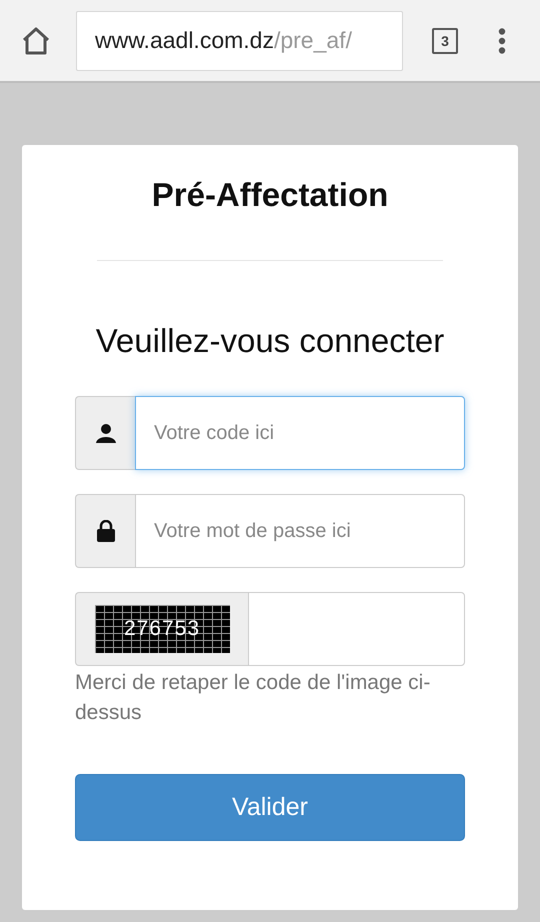  What do you see at coordinates (356, 629) in the screenshot?
I see `captcha-field` at bounding box center [356, 629].